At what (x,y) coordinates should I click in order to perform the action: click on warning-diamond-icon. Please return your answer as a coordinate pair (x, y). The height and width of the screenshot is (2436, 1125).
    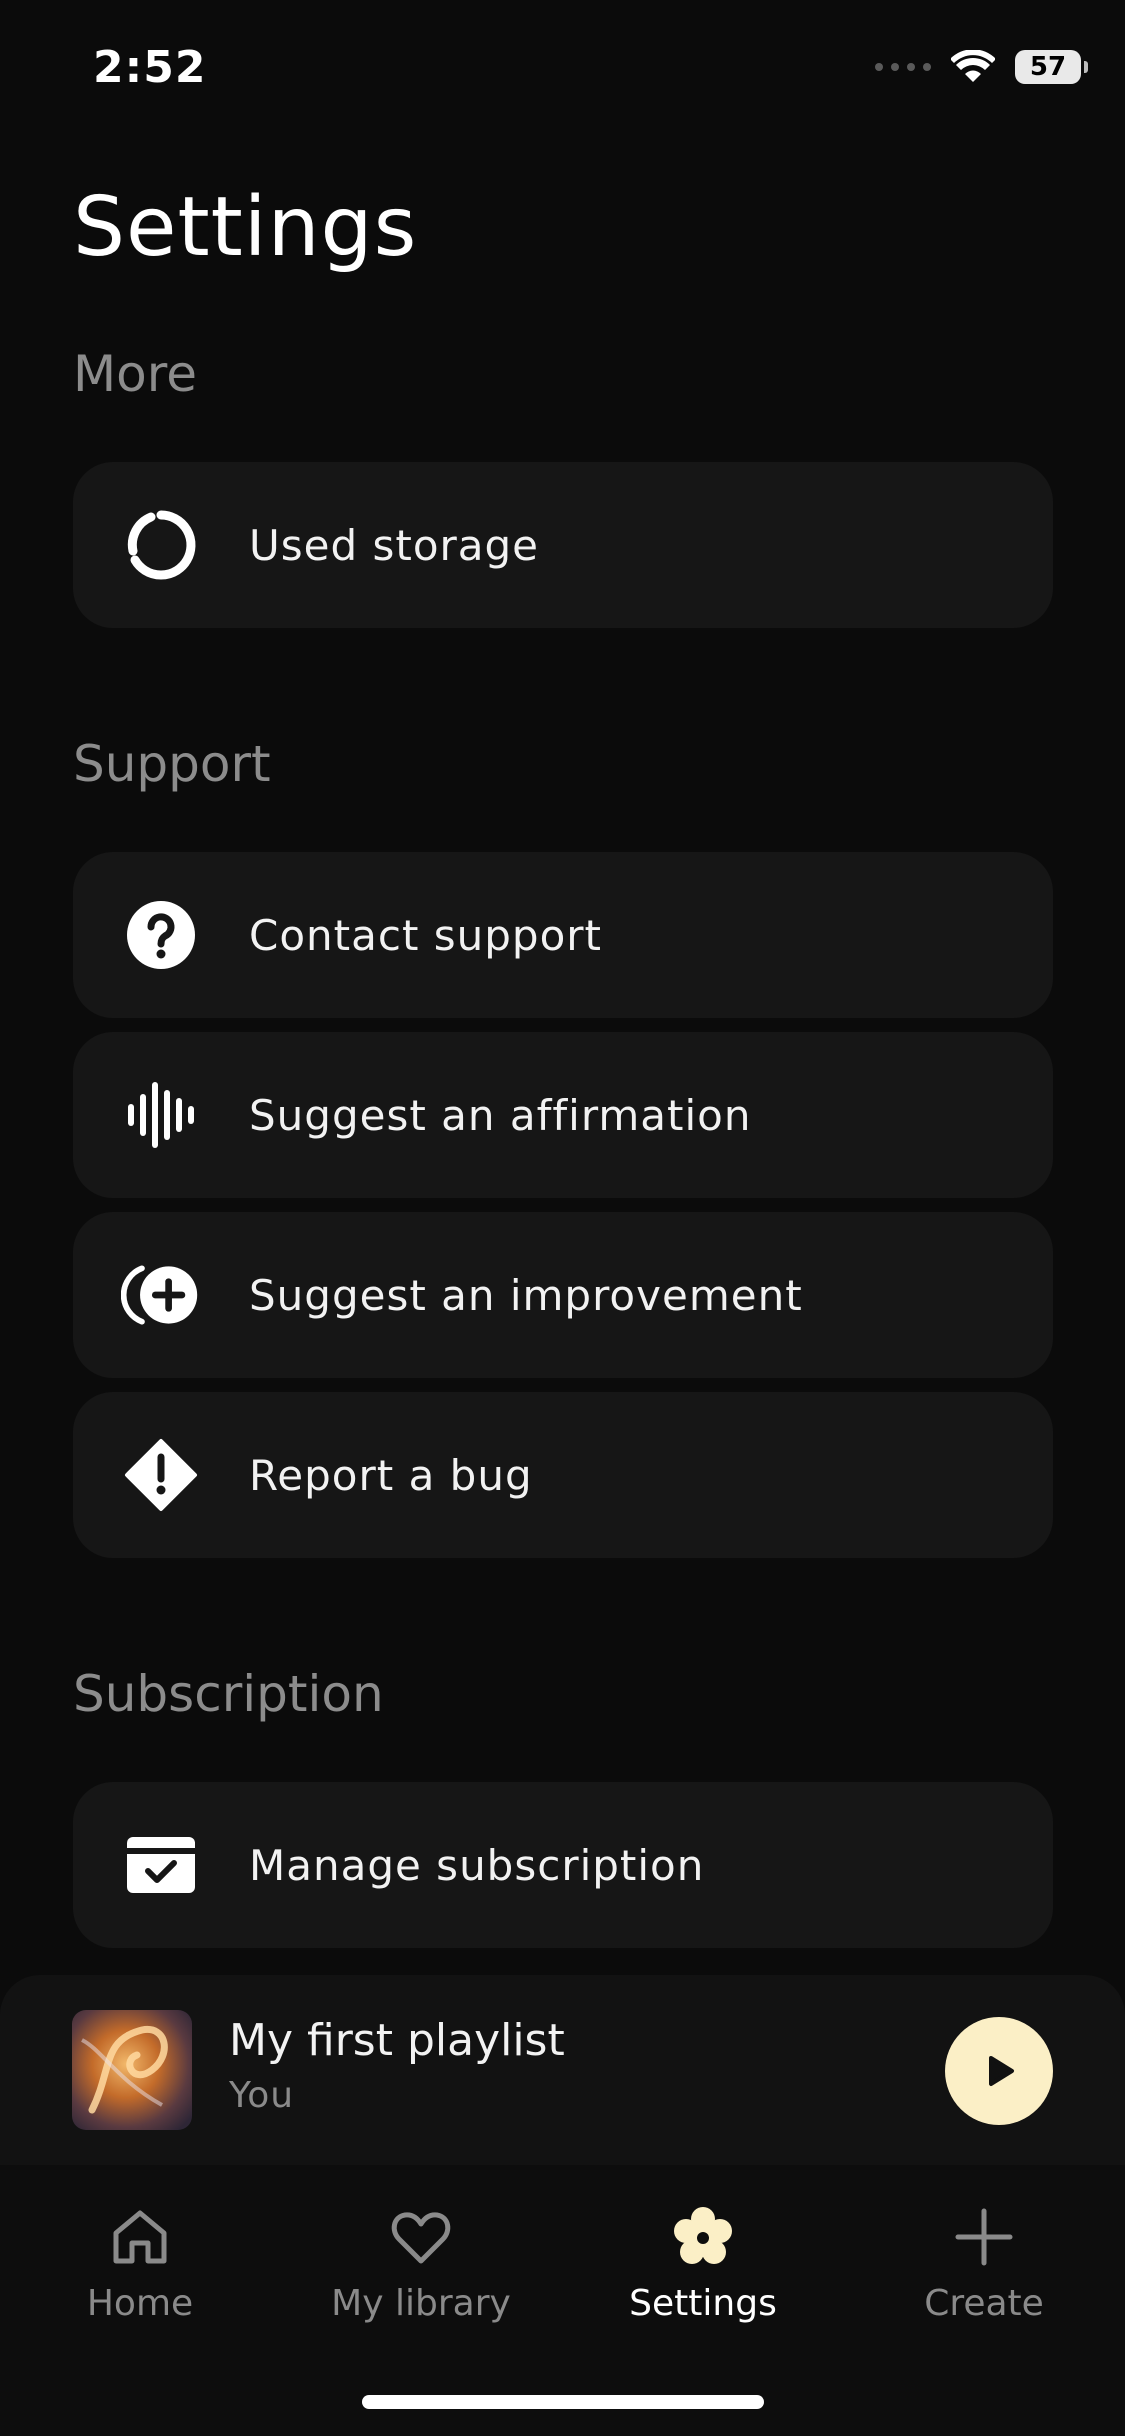
    Looking at the image, I should click on (161, 1475).